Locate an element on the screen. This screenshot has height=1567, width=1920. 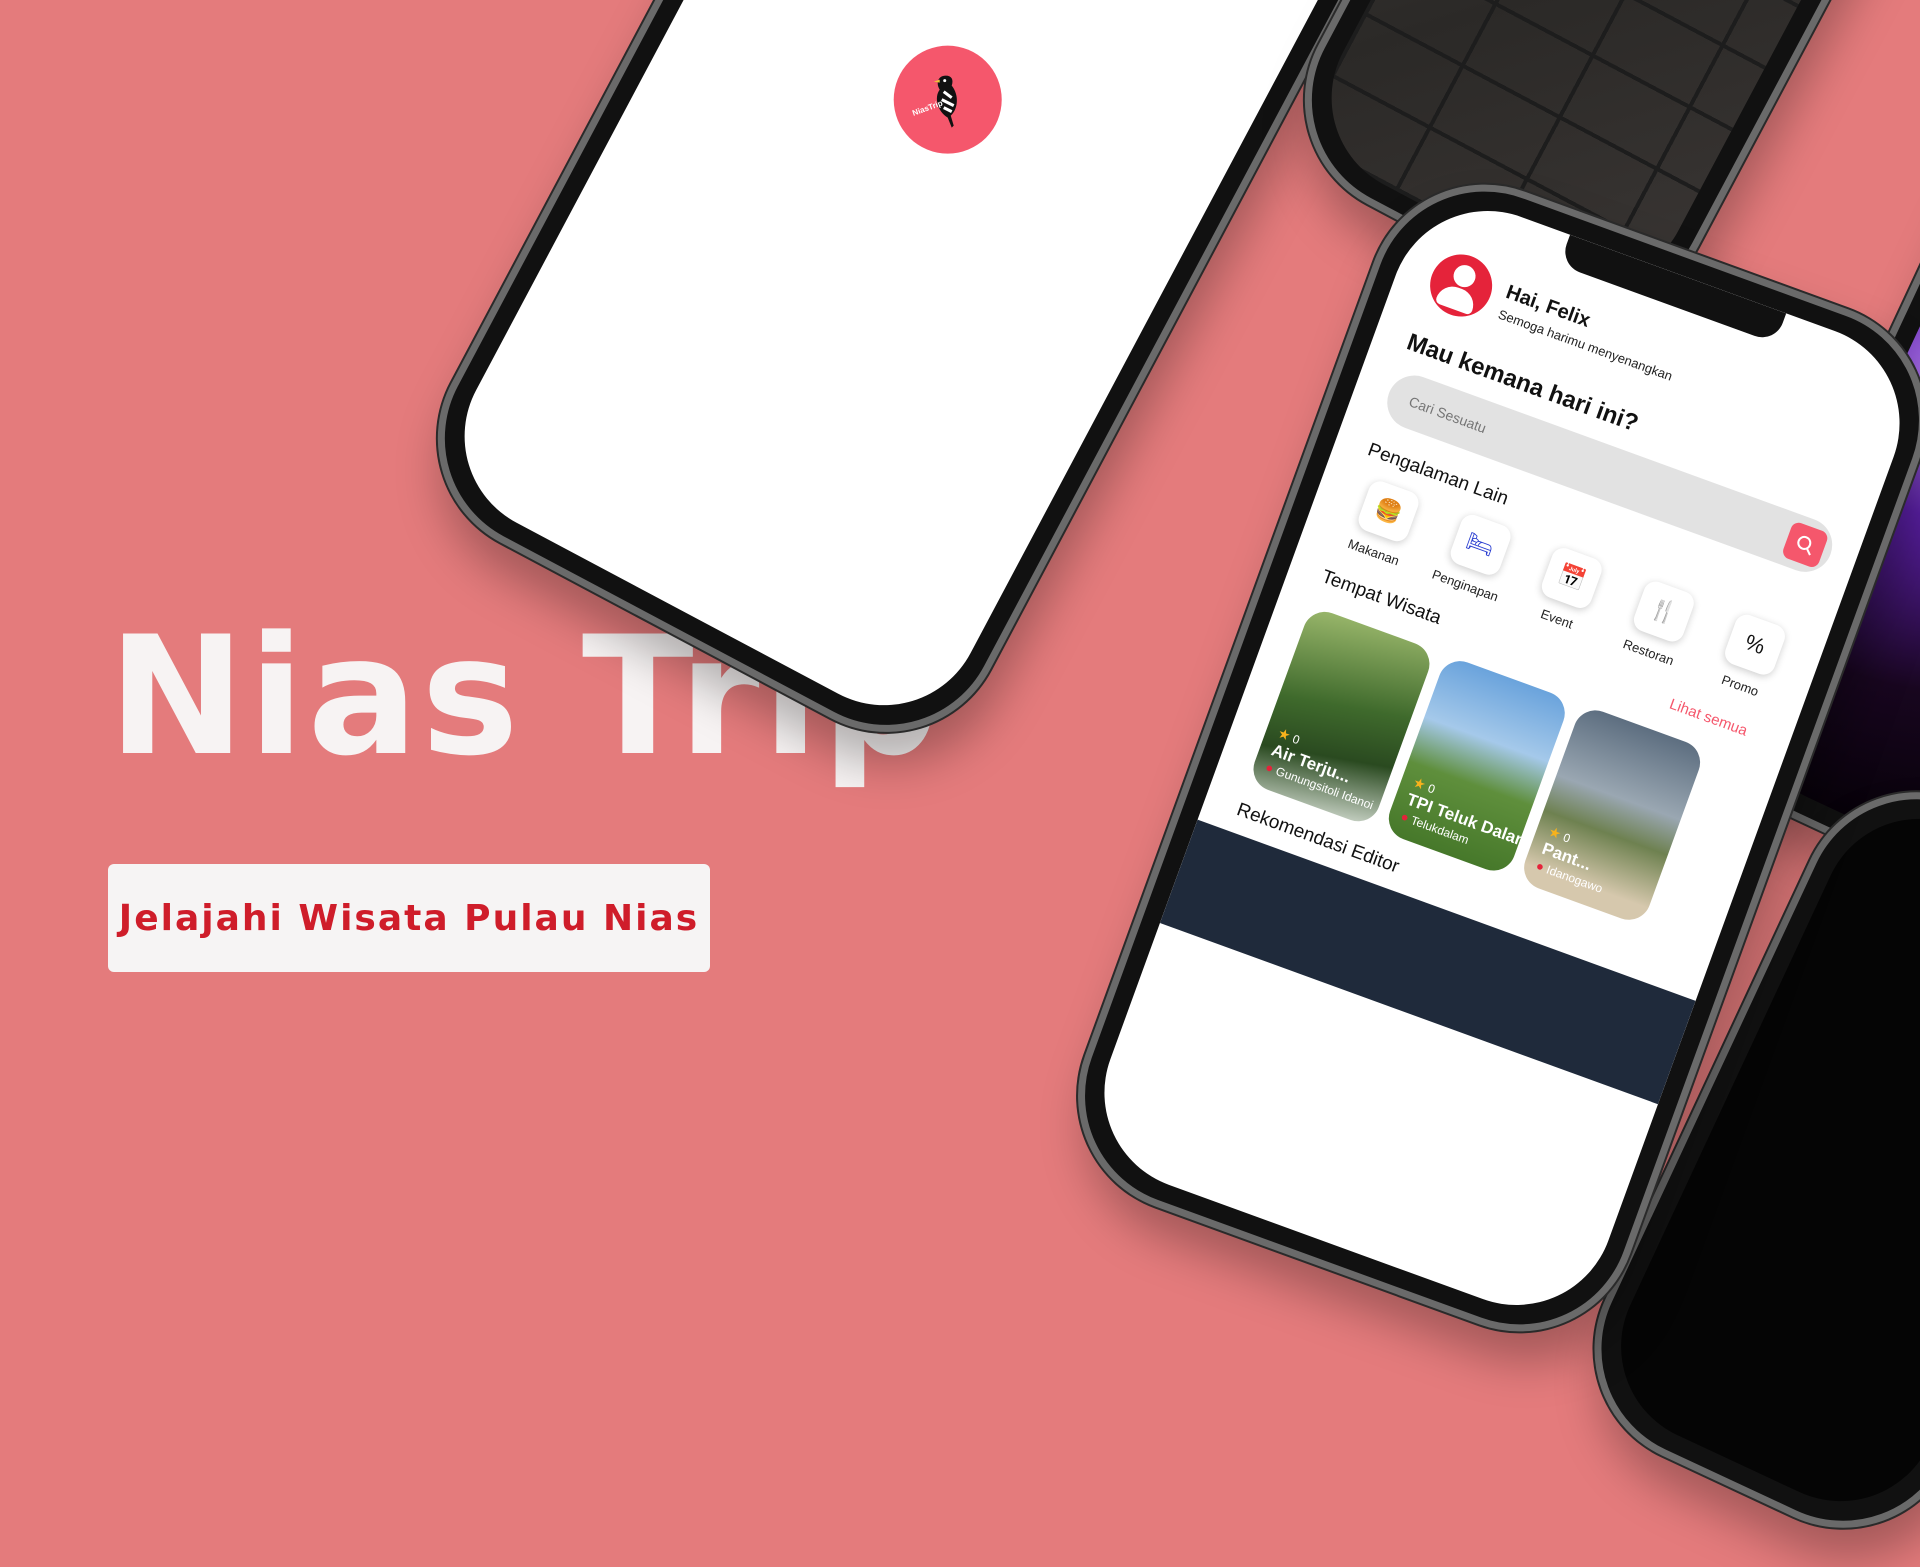
hero-tagline: Jelajahi Wisata Pulau Nias is located at coordinates (409, 918).